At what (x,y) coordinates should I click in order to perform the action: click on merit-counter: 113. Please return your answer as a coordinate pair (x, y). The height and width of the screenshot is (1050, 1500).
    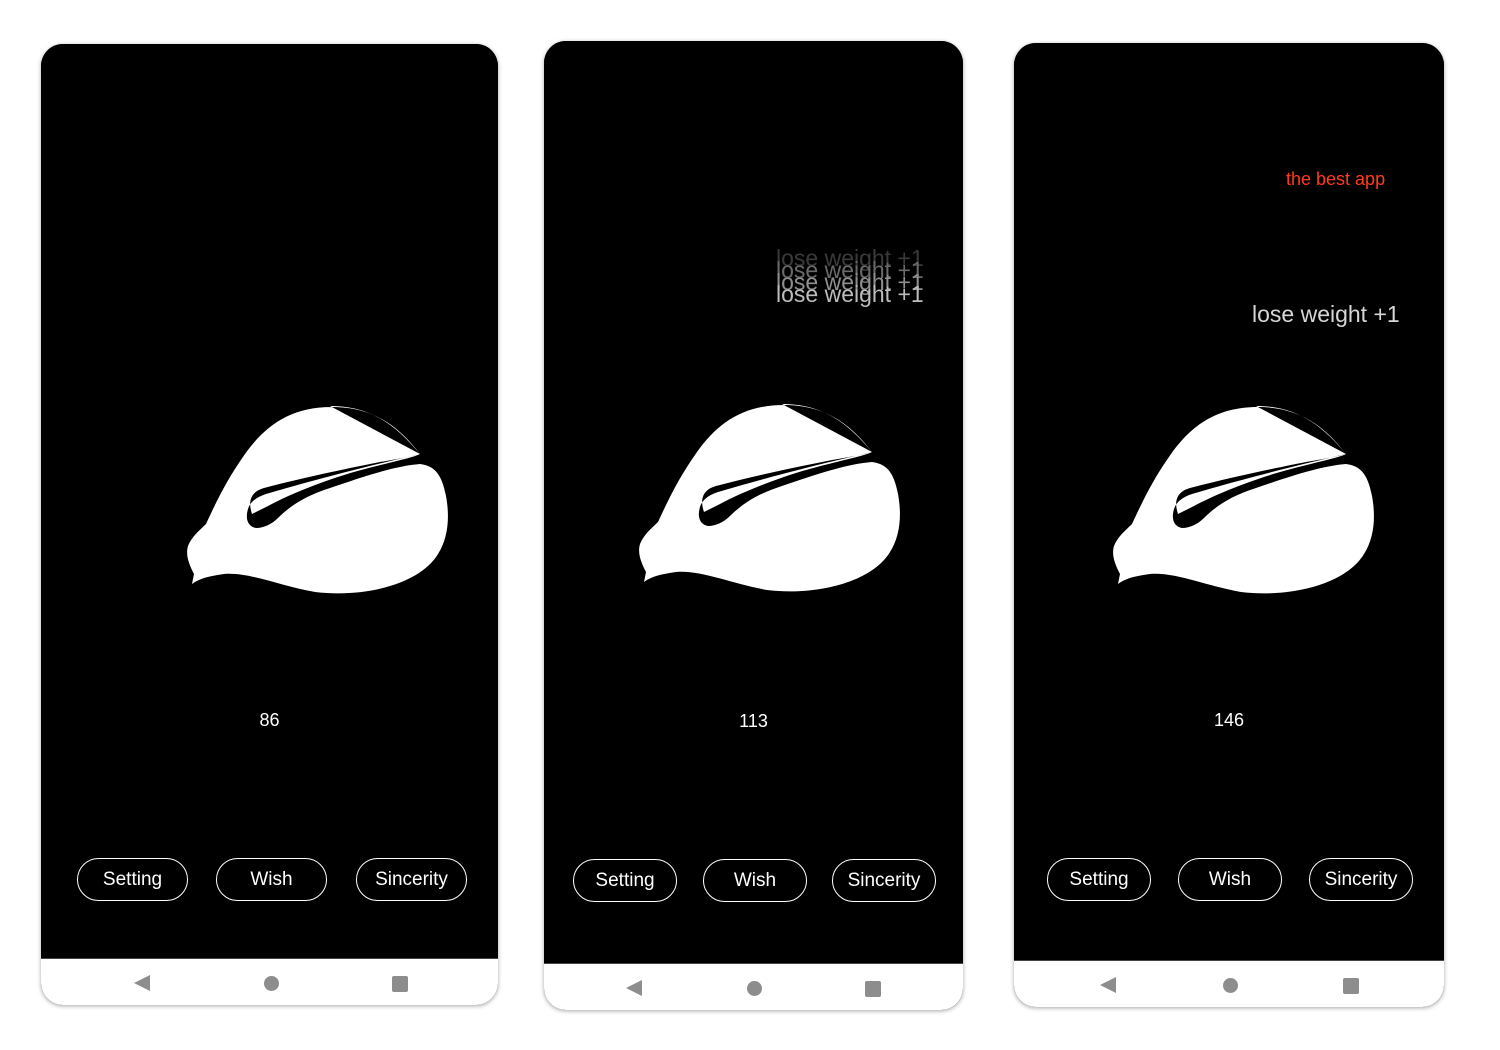
    Looking at the image, I should click on (753, 721).